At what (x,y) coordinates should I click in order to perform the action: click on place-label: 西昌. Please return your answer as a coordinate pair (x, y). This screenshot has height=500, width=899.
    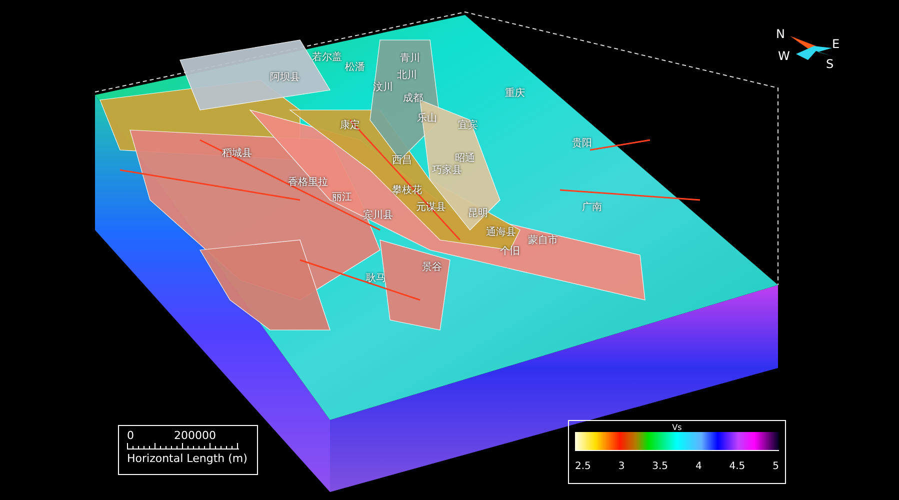
    Looking at the image, I should click on (402, 161).